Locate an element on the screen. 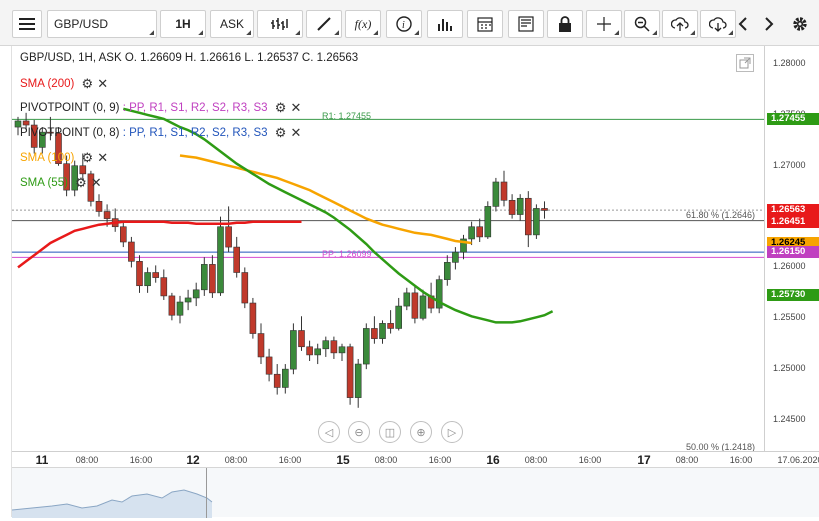 The image size is (819, 521). price-tick-label: 1.28000 is located at coordinates (789, 63).